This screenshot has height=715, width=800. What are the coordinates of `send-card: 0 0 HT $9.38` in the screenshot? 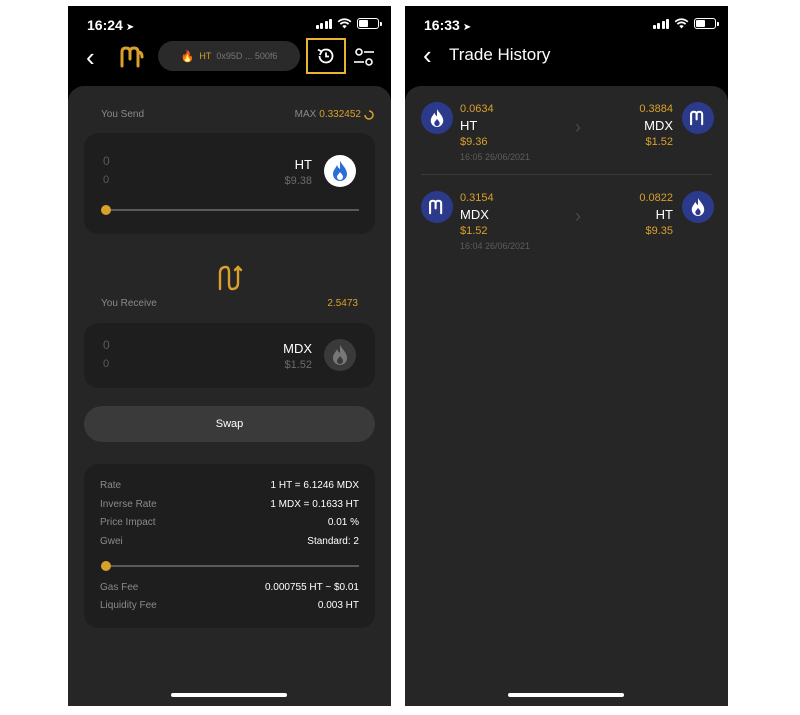 It's located at (229, 183).